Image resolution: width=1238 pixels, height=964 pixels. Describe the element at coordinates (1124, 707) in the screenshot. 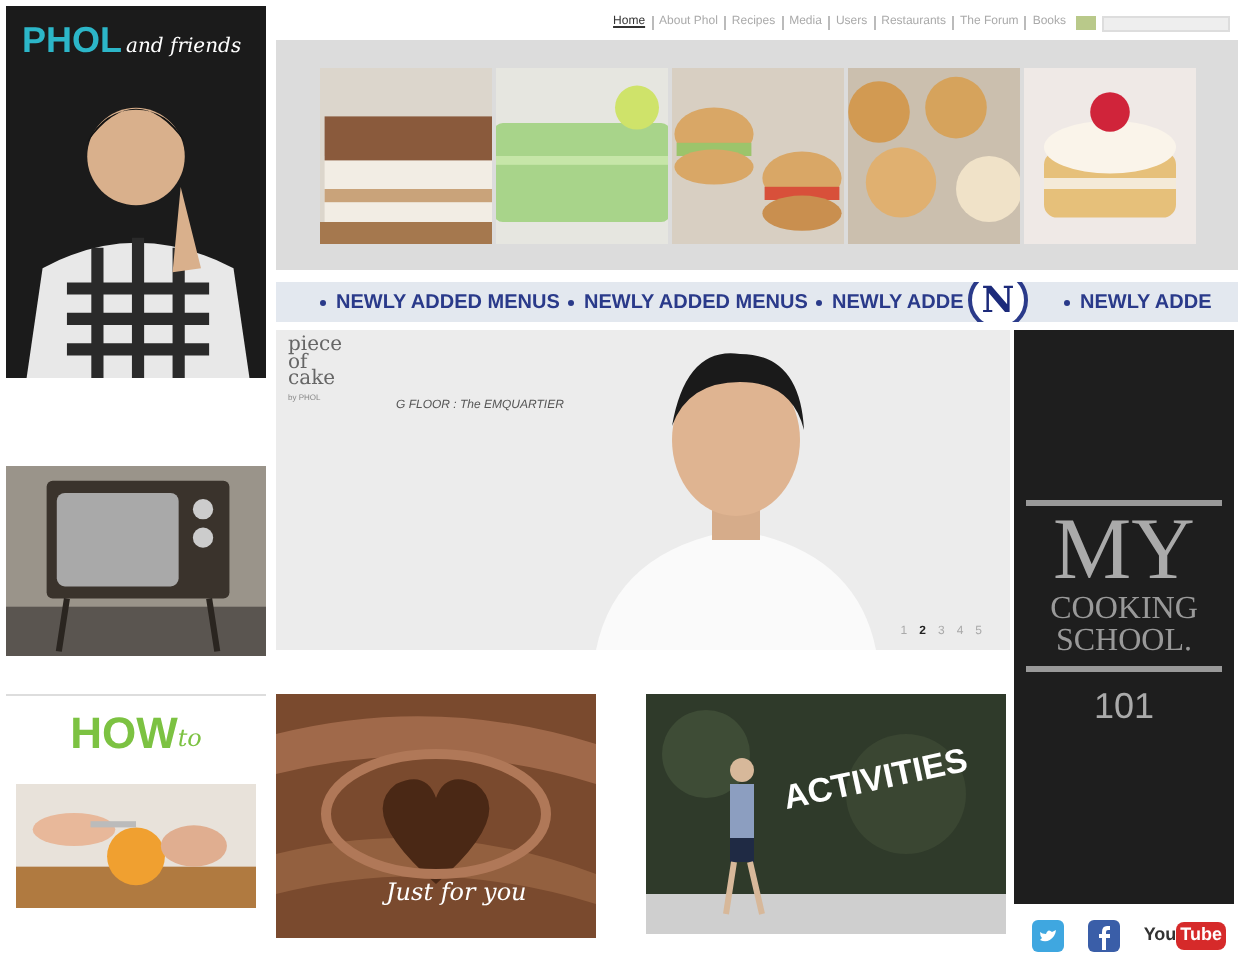

I see `school-number: 101` at that location.